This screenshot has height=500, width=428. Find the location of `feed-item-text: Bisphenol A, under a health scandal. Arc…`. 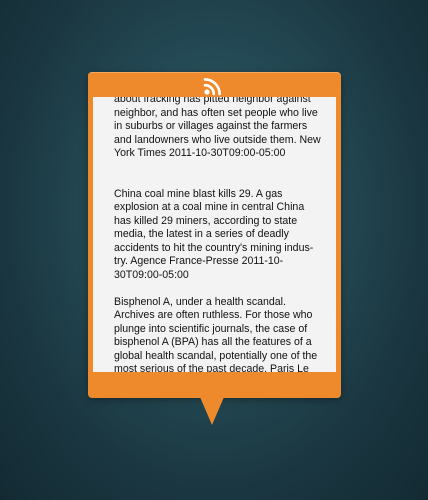

feed-item-text: Bisphenol A, under a health scandal. Arc… is located at coordinates (216, 334).